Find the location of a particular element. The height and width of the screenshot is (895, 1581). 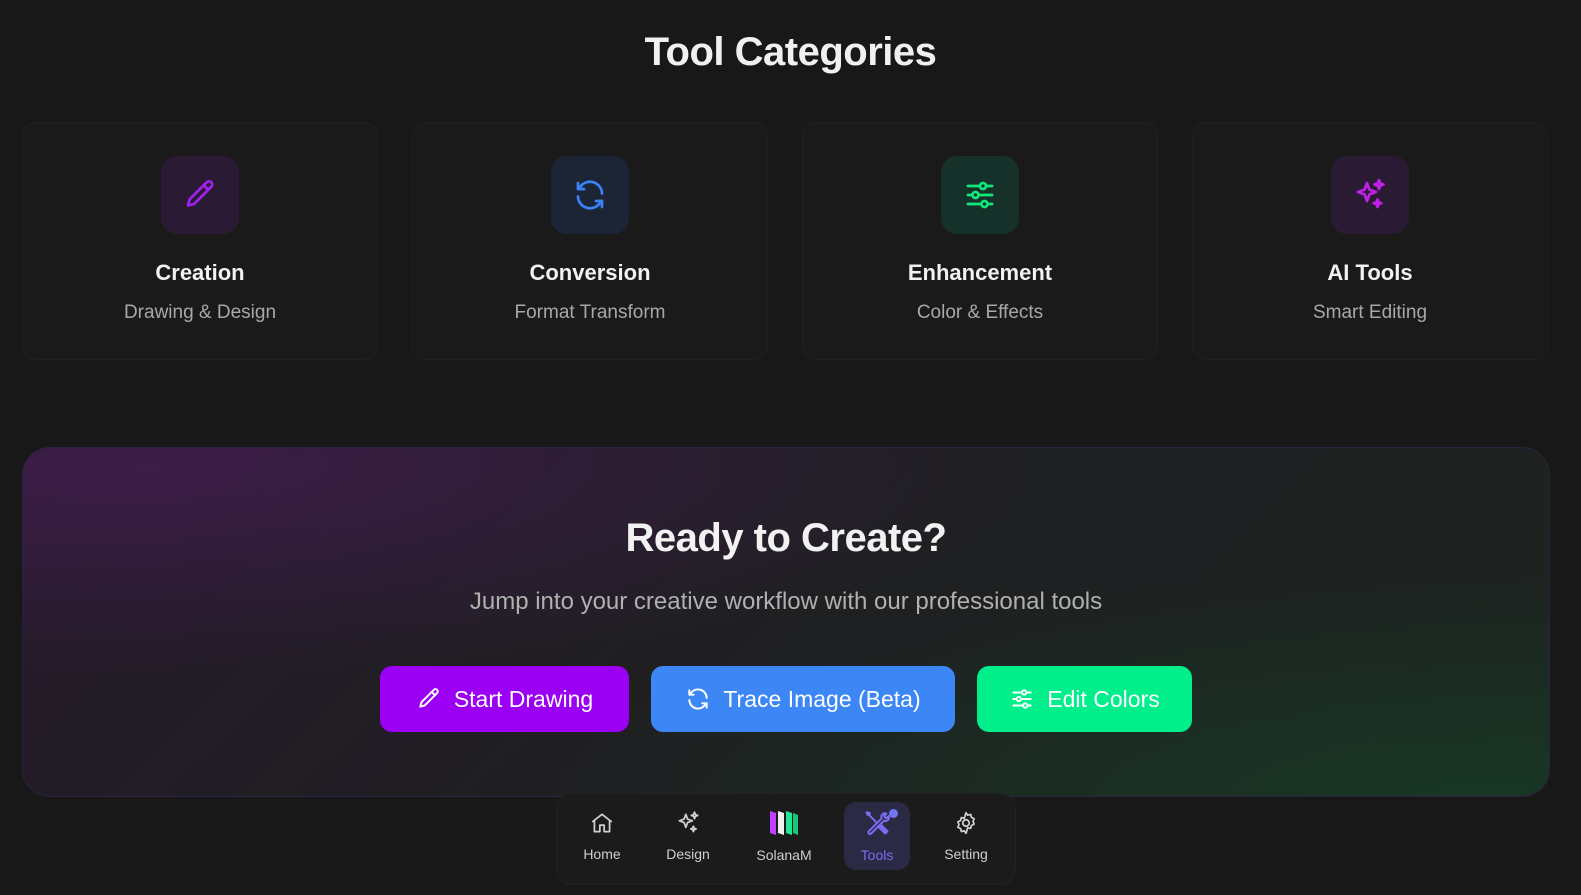

section-title: Tool Categories is located at coordinates (790, 52).